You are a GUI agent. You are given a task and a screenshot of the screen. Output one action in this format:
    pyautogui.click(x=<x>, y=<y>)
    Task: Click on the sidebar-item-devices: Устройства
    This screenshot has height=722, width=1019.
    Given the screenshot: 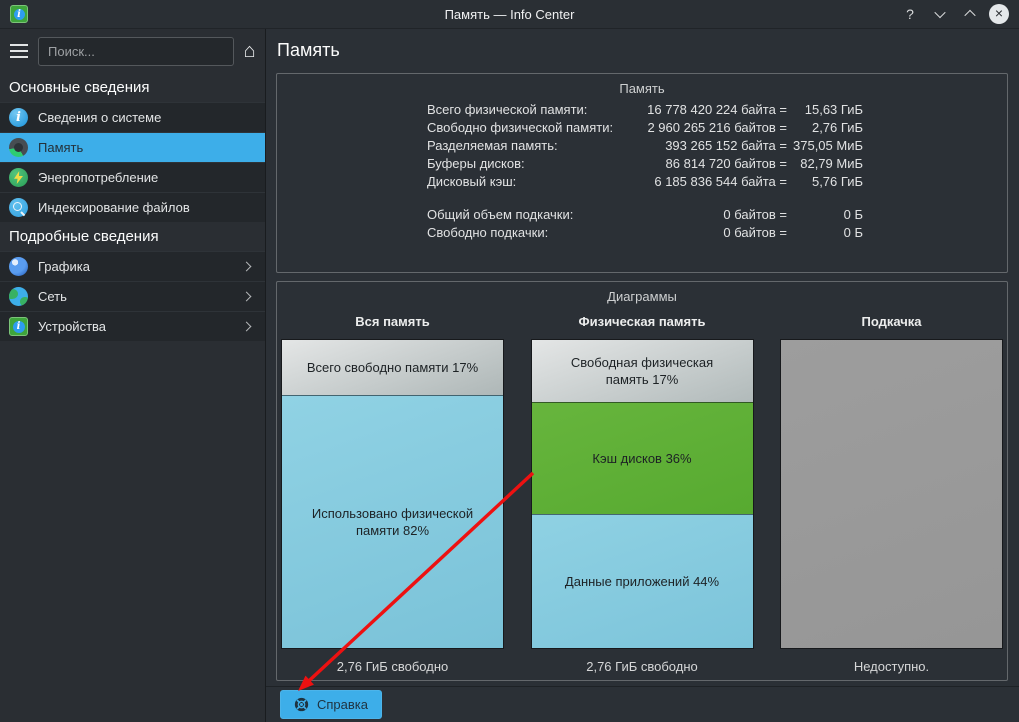 What is the action you would take?
    pyautogui.click(x=132, y=326)
    